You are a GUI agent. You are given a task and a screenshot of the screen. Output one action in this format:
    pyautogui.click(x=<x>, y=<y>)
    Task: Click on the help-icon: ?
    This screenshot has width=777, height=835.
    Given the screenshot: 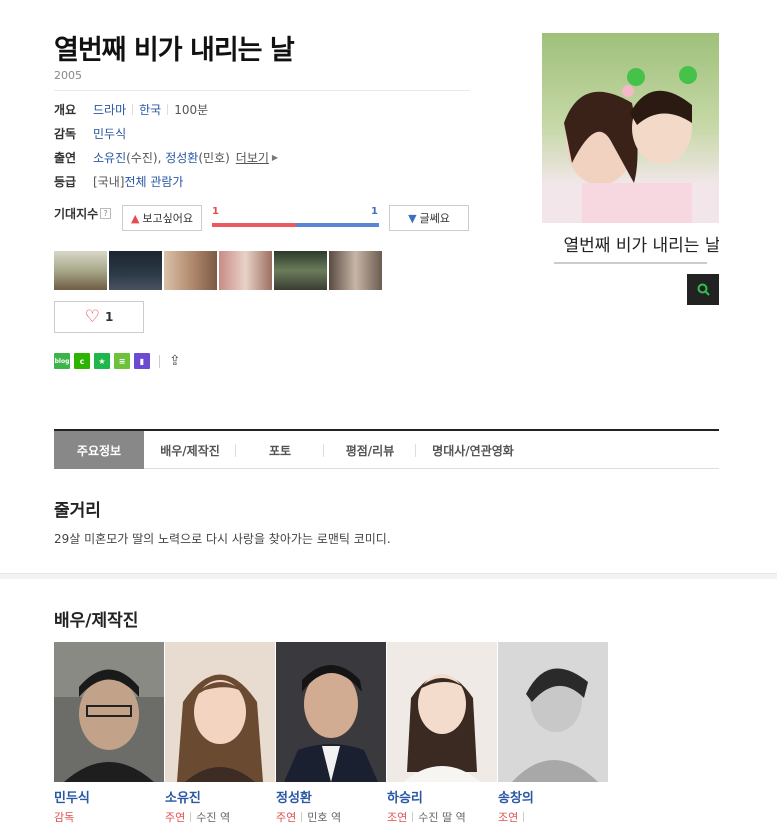 What is the action you would take?
    pyautogui.click(x=106, y=213)
    